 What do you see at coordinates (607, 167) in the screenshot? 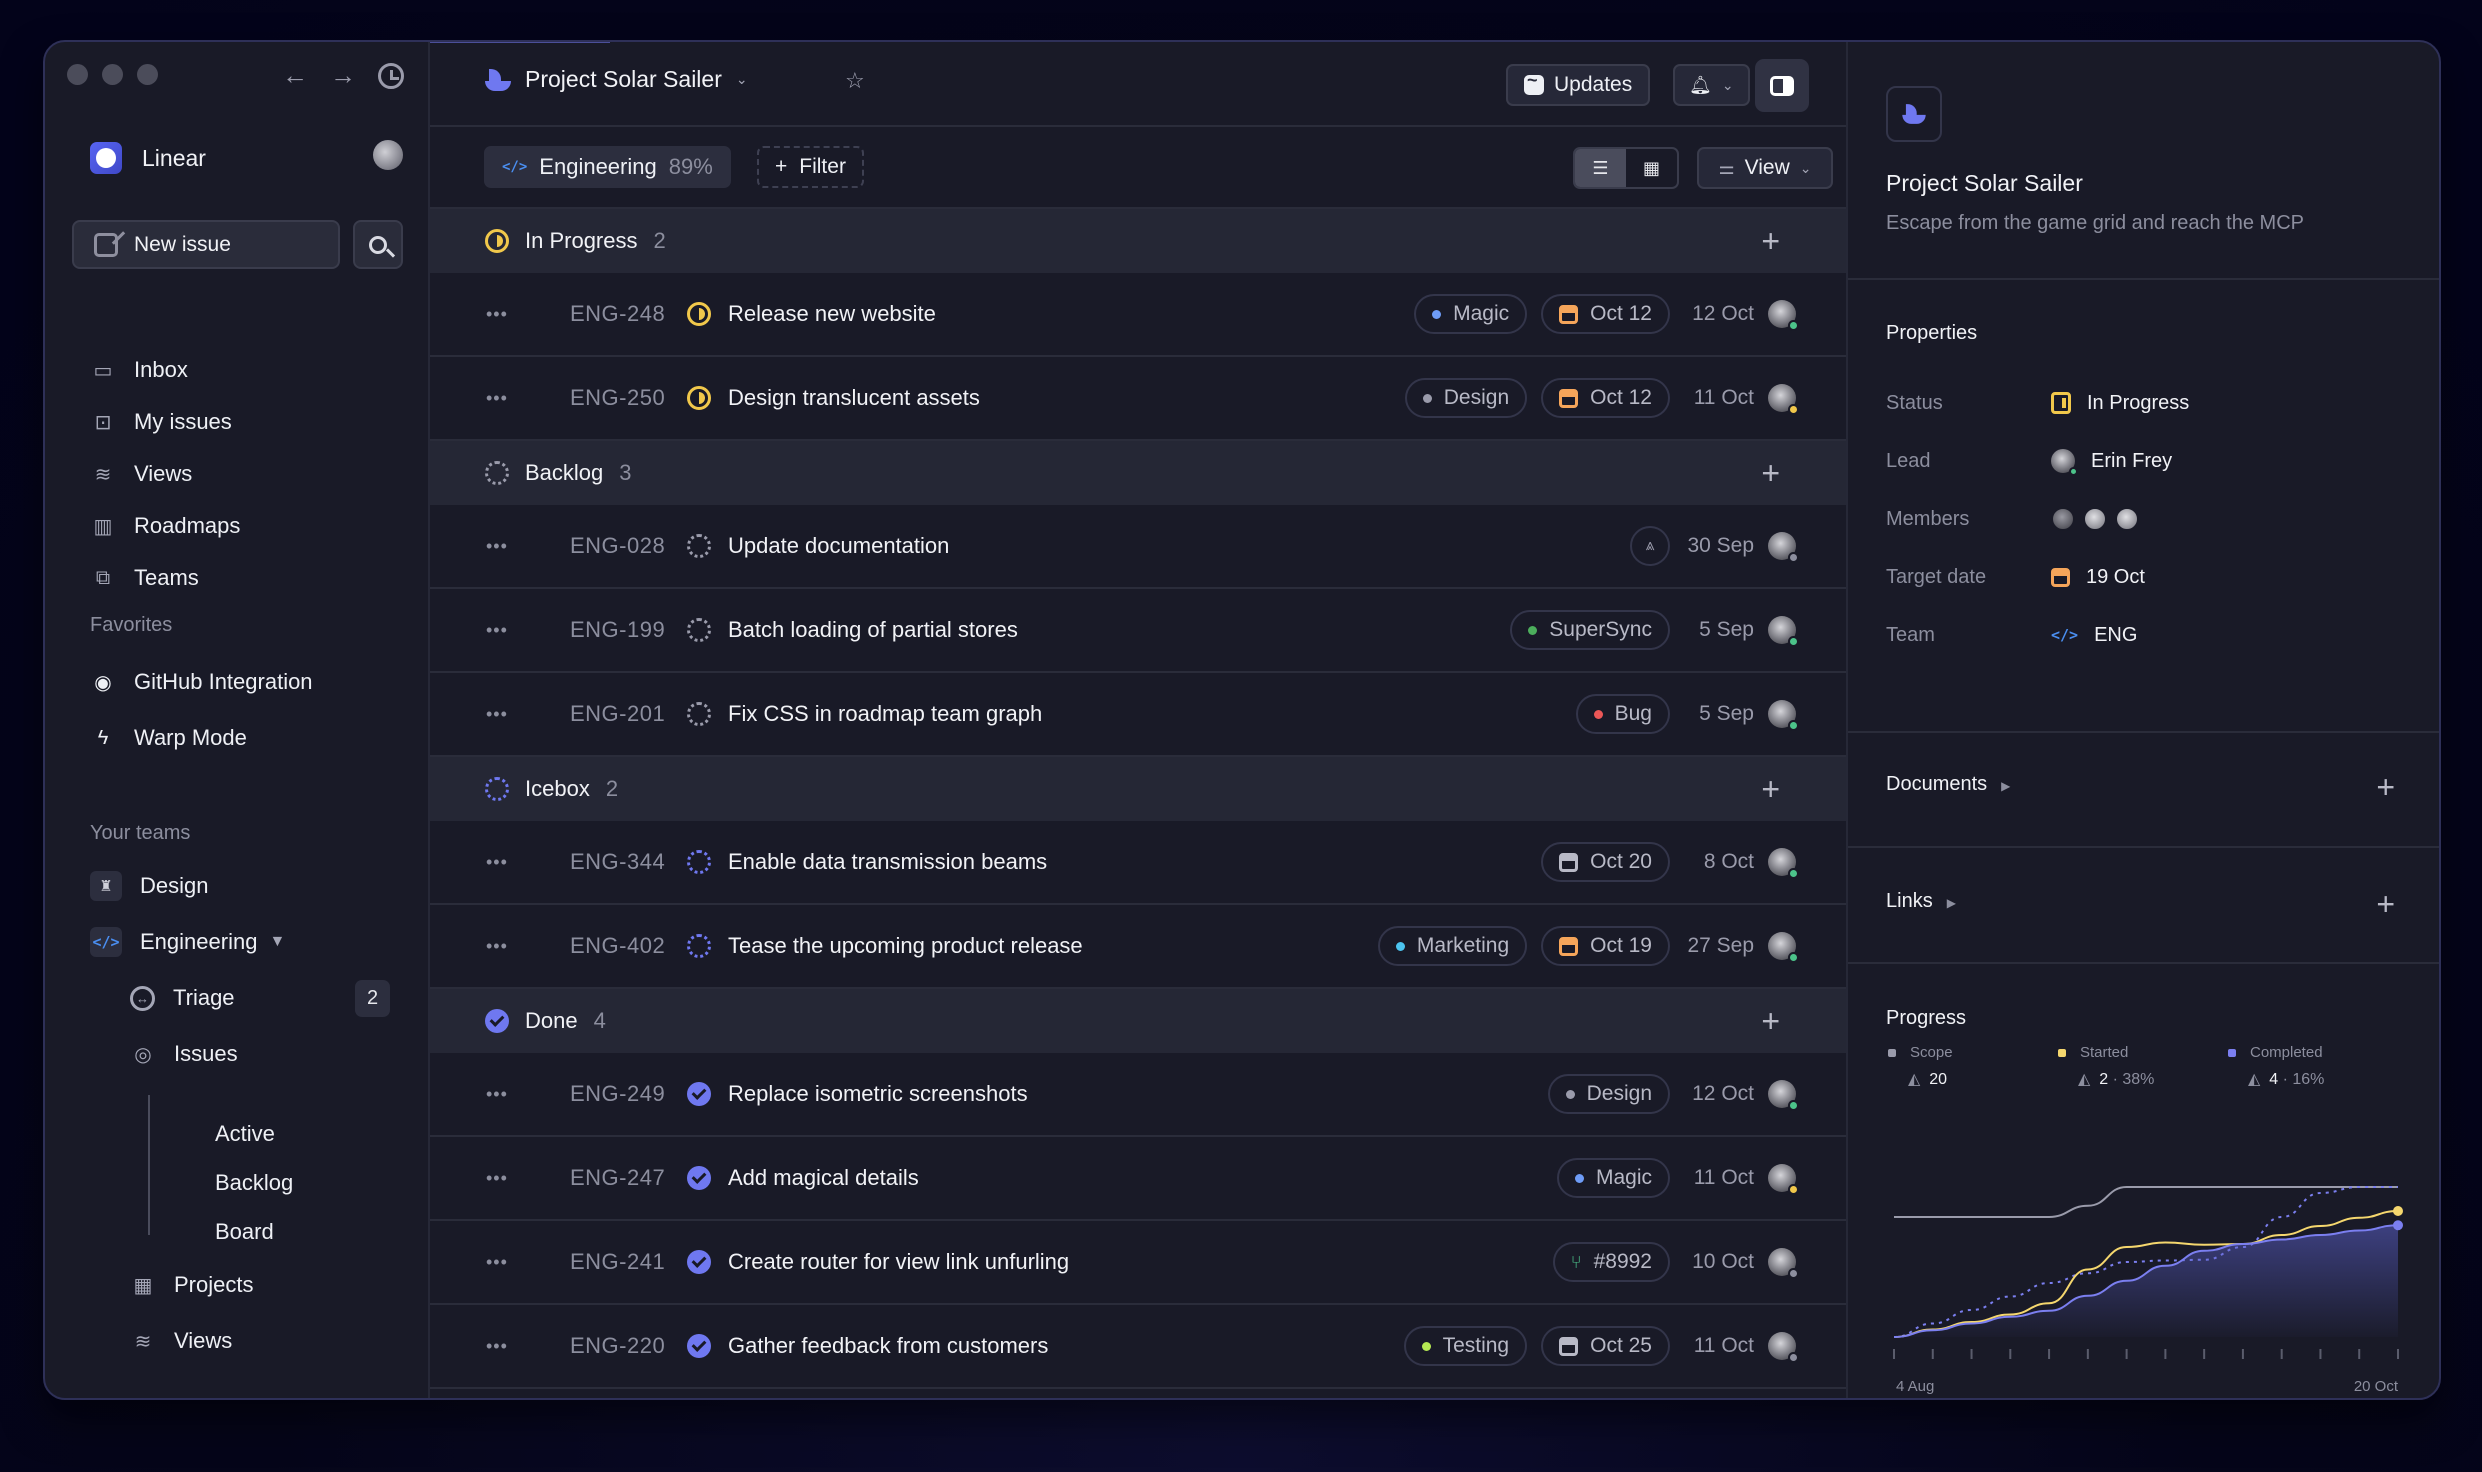
I see `team-filter-chip: </> Engineering 89%` at bounding box center [607, 167].